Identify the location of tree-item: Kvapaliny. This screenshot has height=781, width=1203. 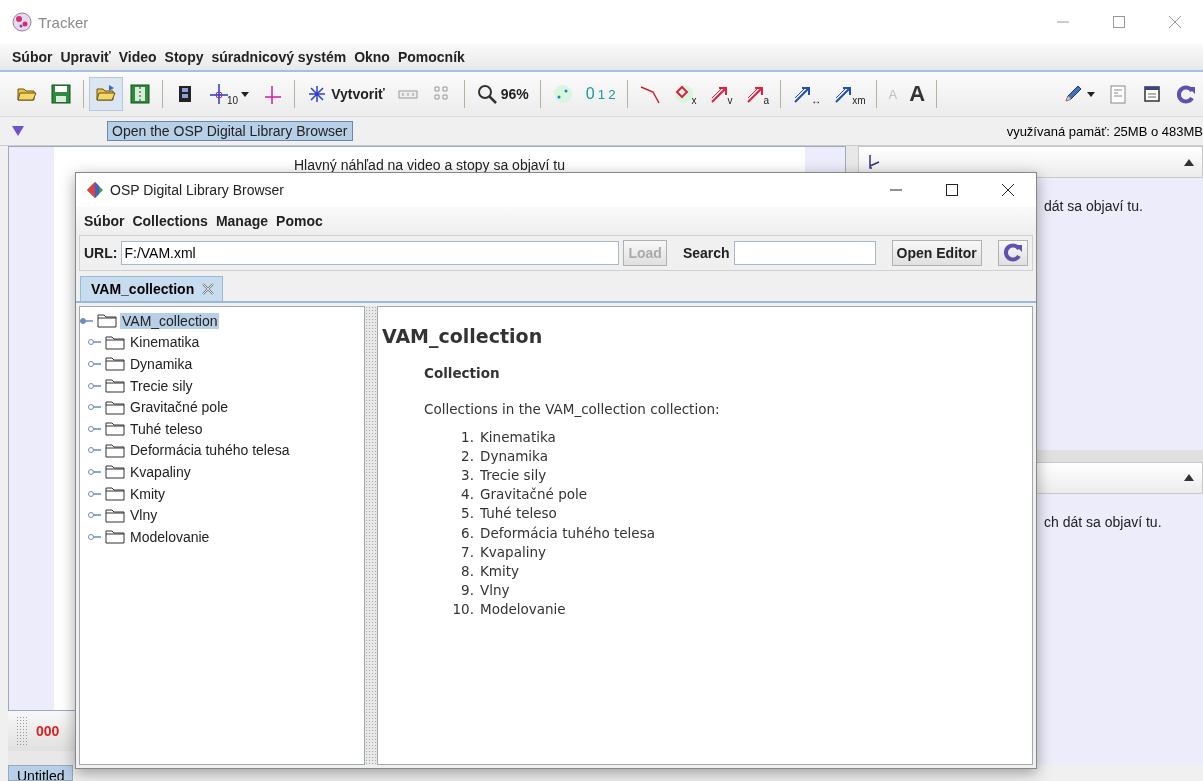
(160, 471).